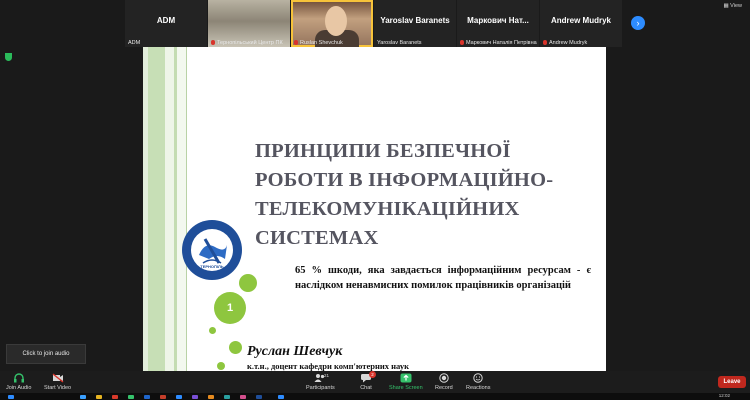 This screenshot has width=750, height=400. What do you see at coordinates (415, 20) in the screenshot?
I see `participant-name: Yaroslav Baranets` at bounding box center [415, 20].